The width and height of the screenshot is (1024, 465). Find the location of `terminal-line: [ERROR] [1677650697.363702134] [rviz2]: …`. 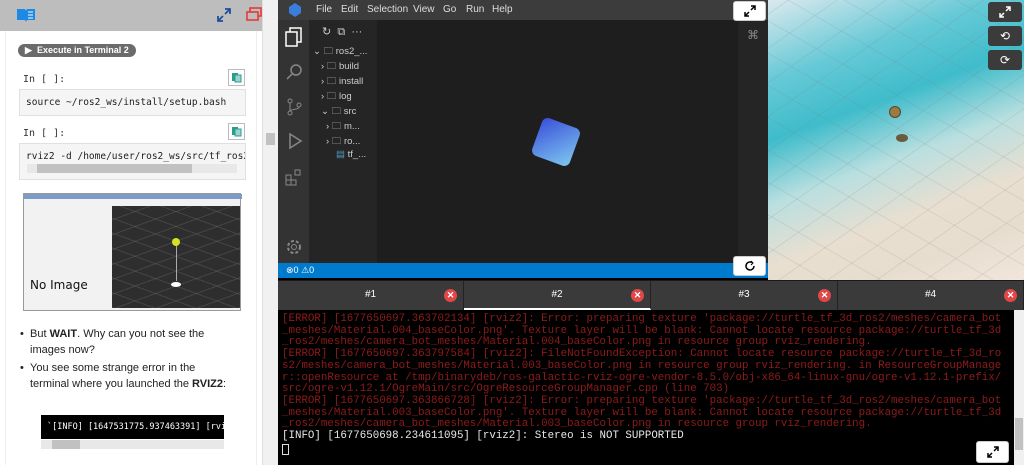

terminal-line: [ERROR] [1677650697.363702134] [rviz2]: … is located at coordinates (642, 319).